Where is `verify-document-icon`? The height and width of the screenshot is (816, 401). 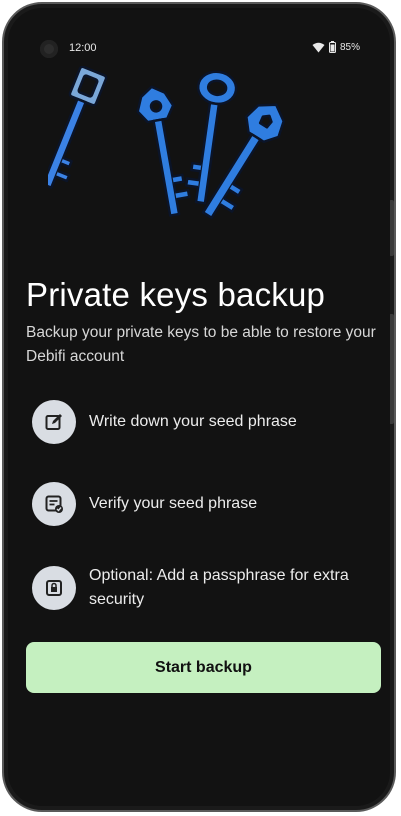 verify-document-icon is located at coordinates (54, 504).